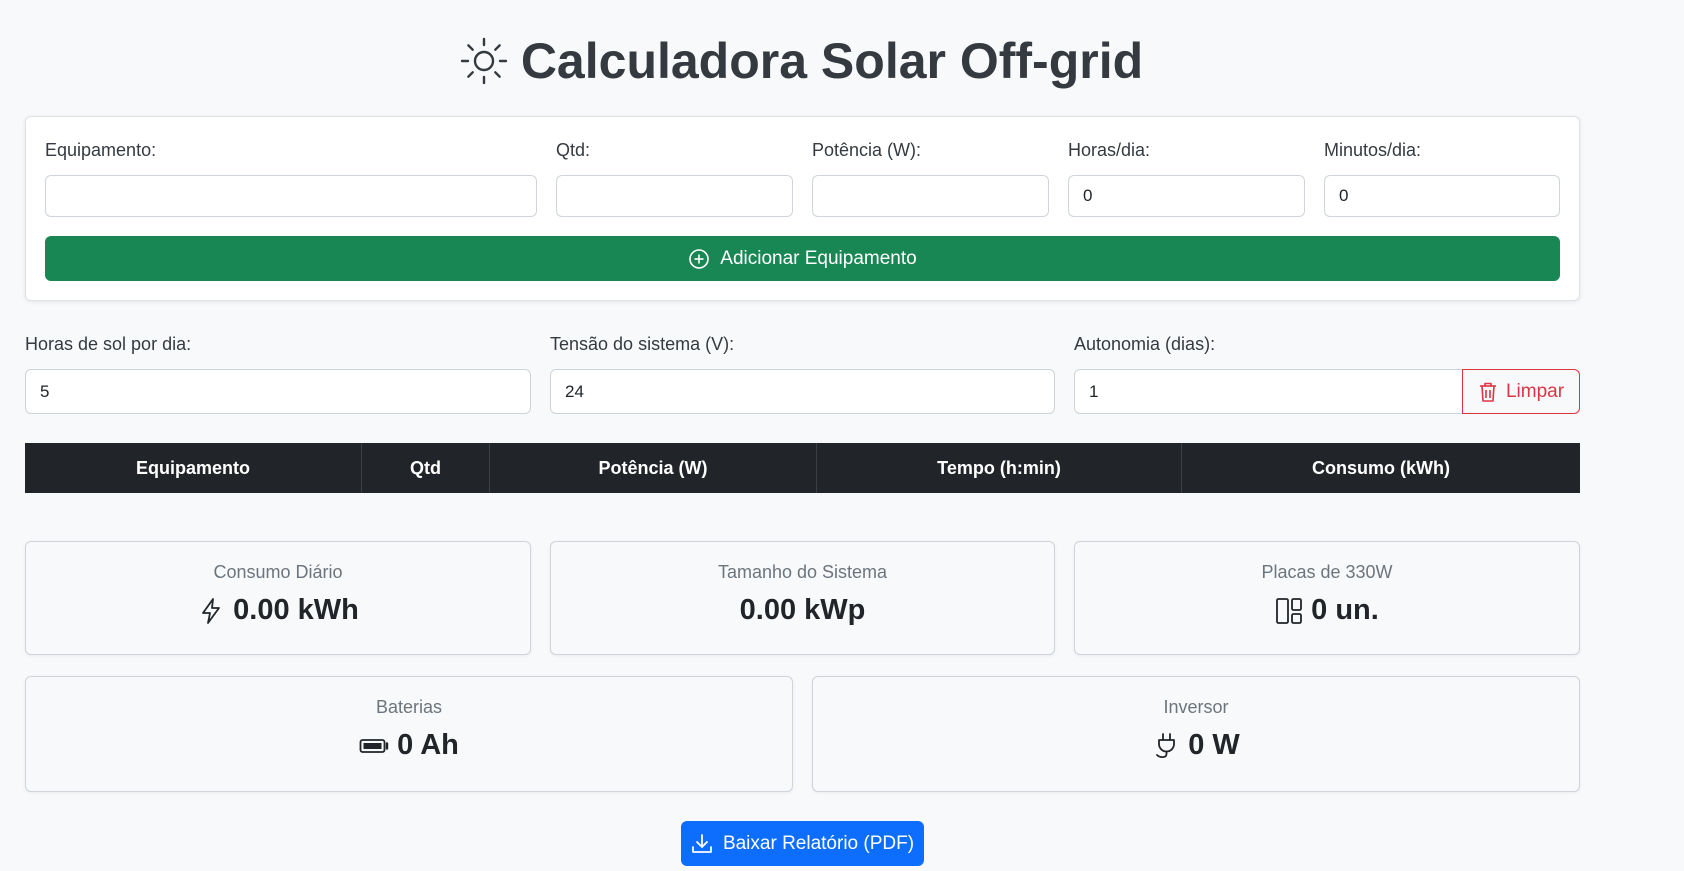  I want to click on system-size-label: Tamanho do Sistema, so click(802, 572).